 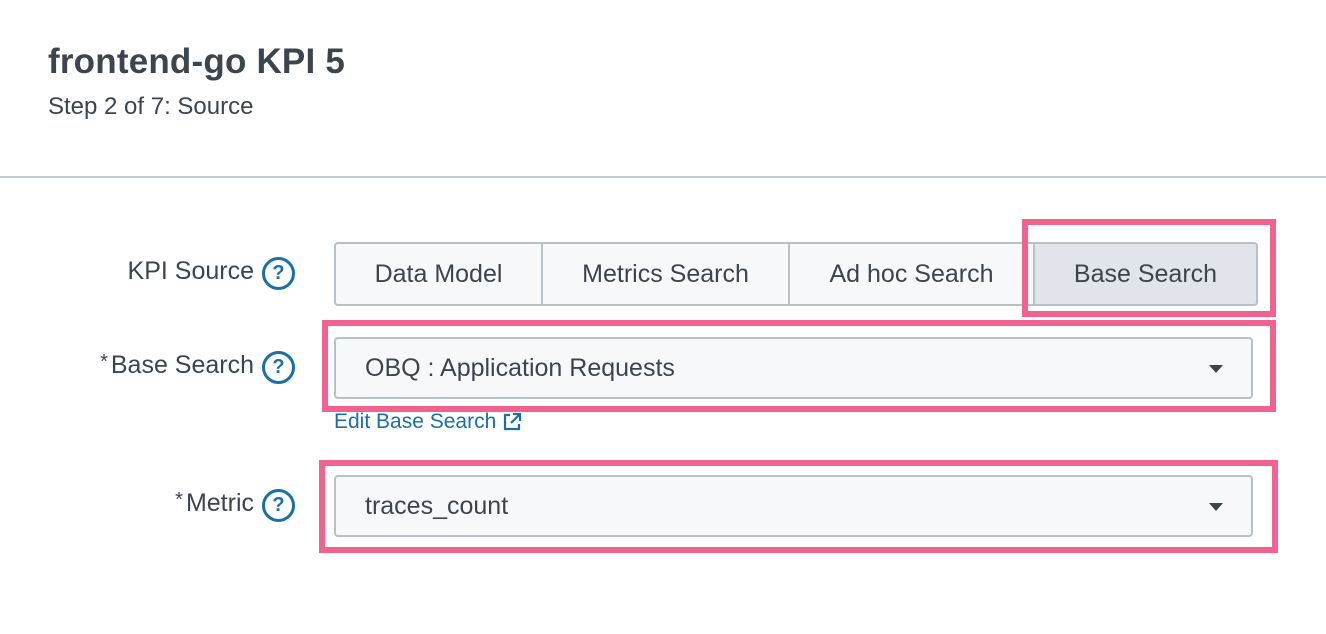 What do you see at coordinates (278, 367) in the screenshot?
I see `base-search-help-icon: ?` at bounding box center [278, 367].